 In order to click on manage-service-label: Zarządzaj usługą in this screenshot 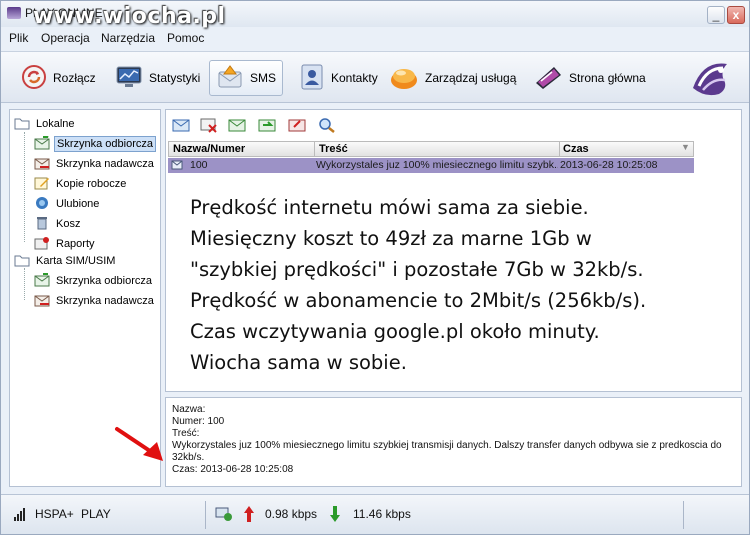, I will do `click(471, 78)`.